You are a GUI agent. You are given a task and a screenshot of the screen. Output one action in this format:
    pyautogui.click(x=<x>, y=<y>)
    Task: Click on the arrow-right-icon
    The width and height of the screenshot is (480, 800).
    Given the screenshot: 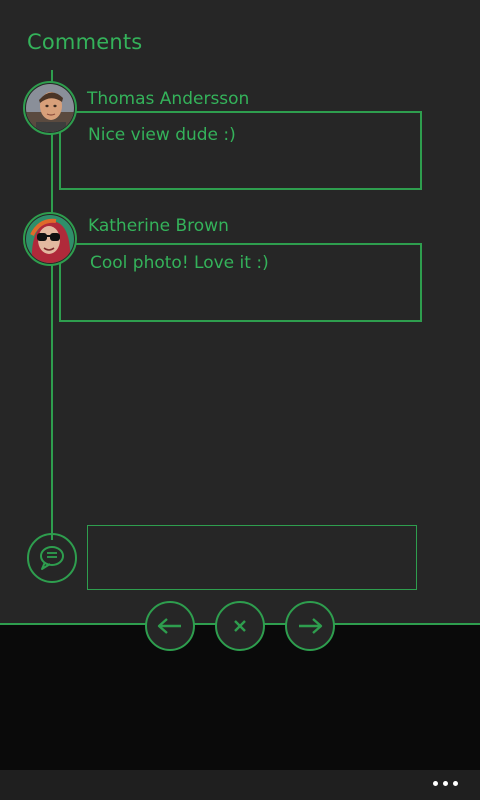 What is the action you would take?
    pyautogui.click(x=311, y=626)
    